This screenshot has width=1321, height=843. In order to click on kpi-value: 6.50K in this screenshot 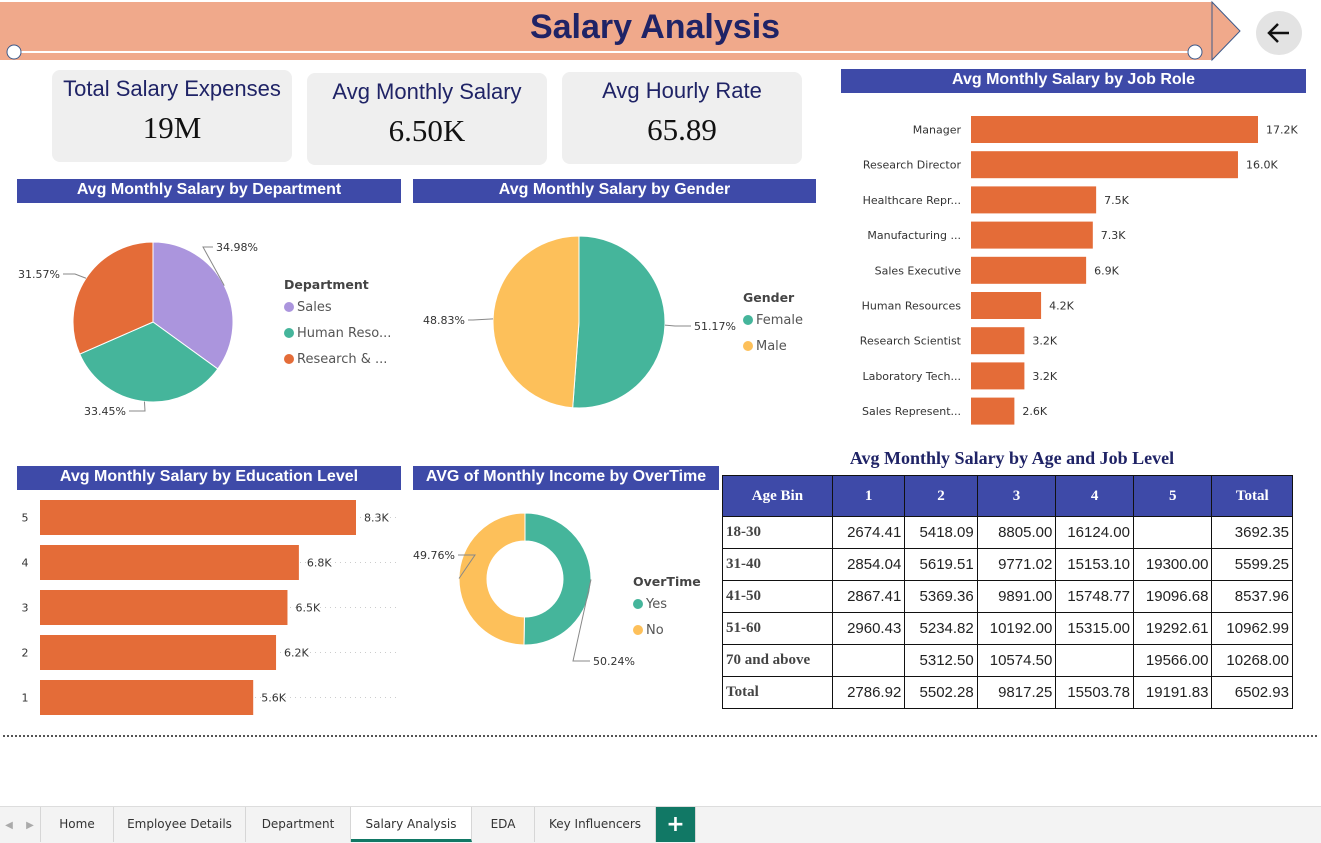, I will do `click(427, 130)`.